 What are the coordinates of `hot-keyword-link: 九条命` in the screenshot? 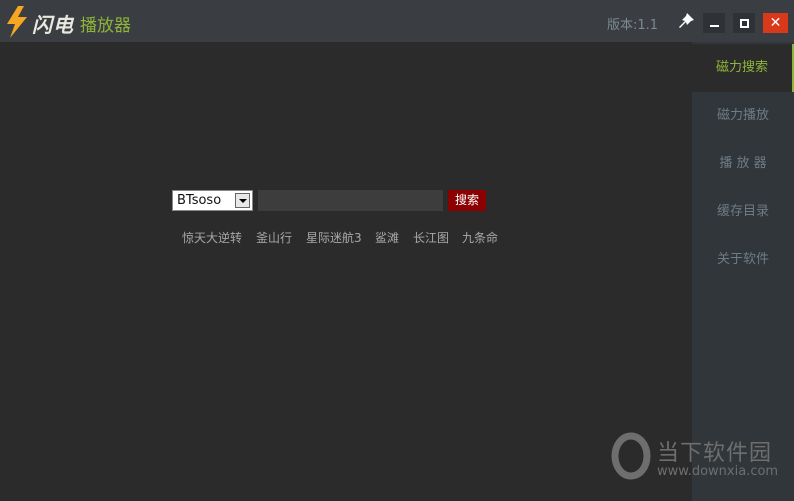 It's located at (480, 237).